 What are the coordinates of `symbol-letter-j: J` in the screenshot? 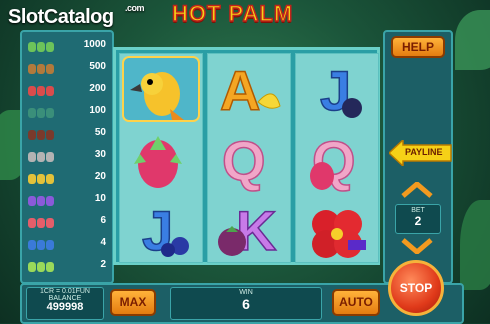 It's located at (161, 229).